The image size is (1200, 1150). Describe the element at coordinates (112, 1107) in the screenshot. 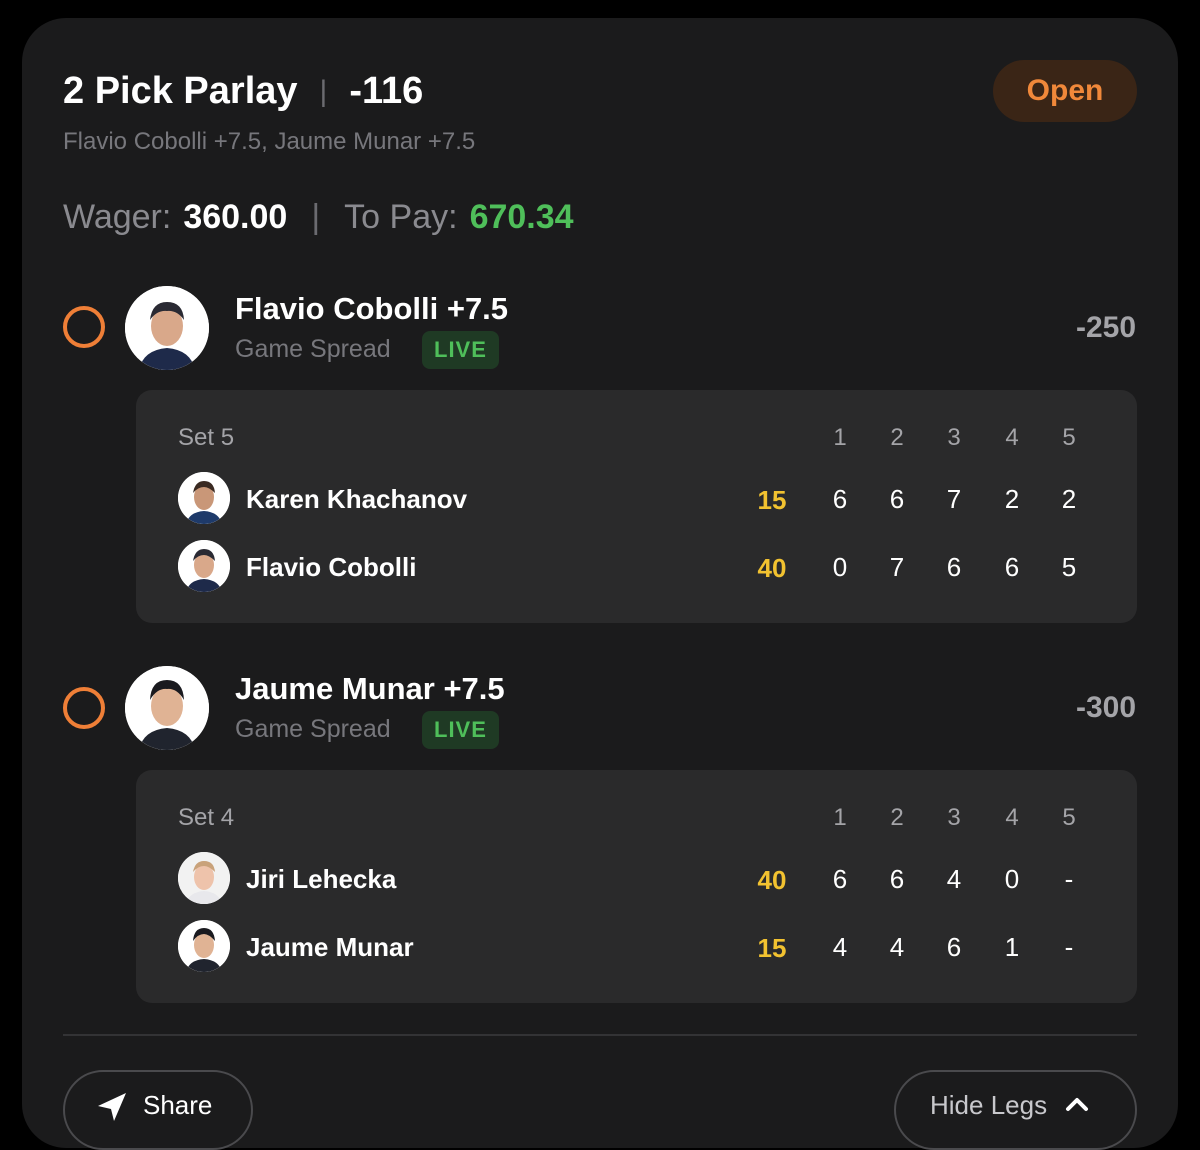

I see `paper-plane-icon` at that location.